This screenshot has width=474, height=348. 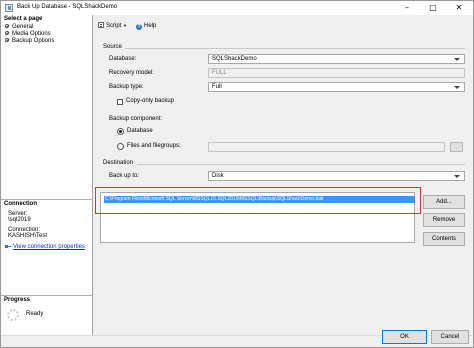 I want to click on select-page-header: Select a page, so click(x=46, y=19).